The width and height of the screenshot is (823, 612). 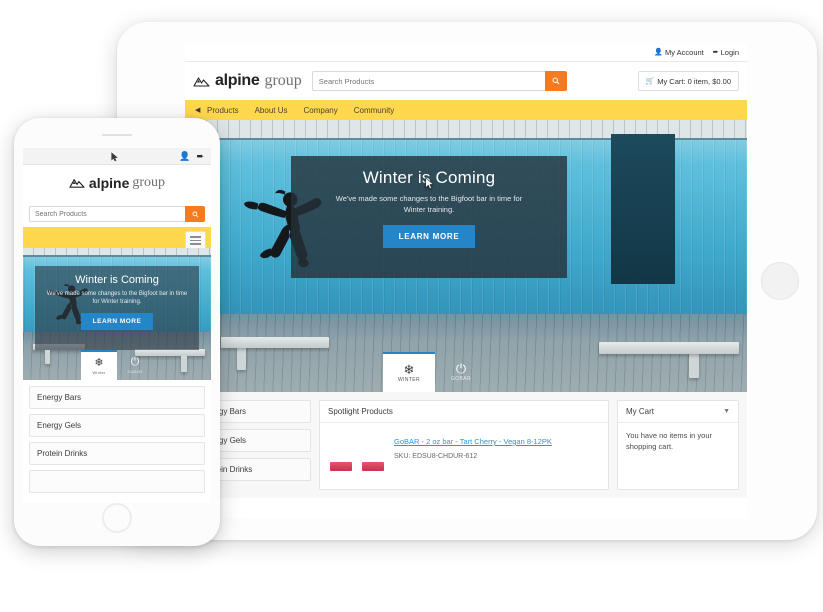 I want to click on category-item-protein-drinks: Protein Drinks, so click(x=117, y=453).